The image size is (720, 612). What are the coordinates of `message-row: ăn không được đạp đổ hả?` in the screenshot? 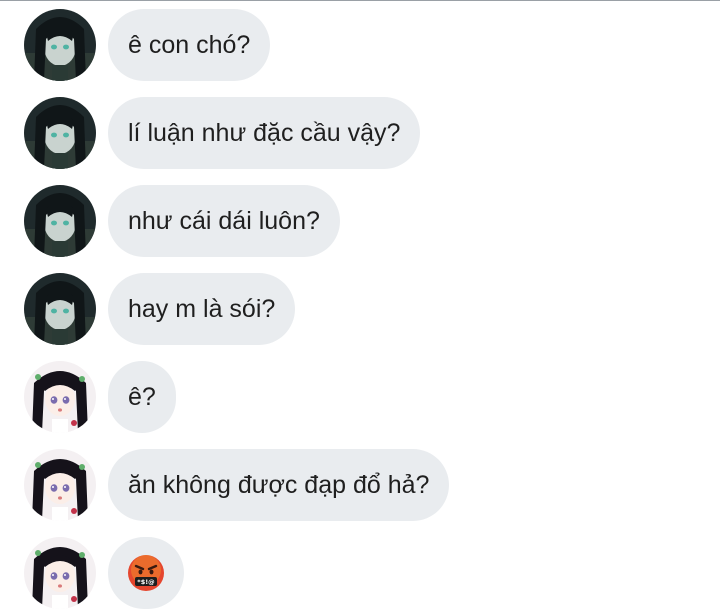 It's located at (237, 485).